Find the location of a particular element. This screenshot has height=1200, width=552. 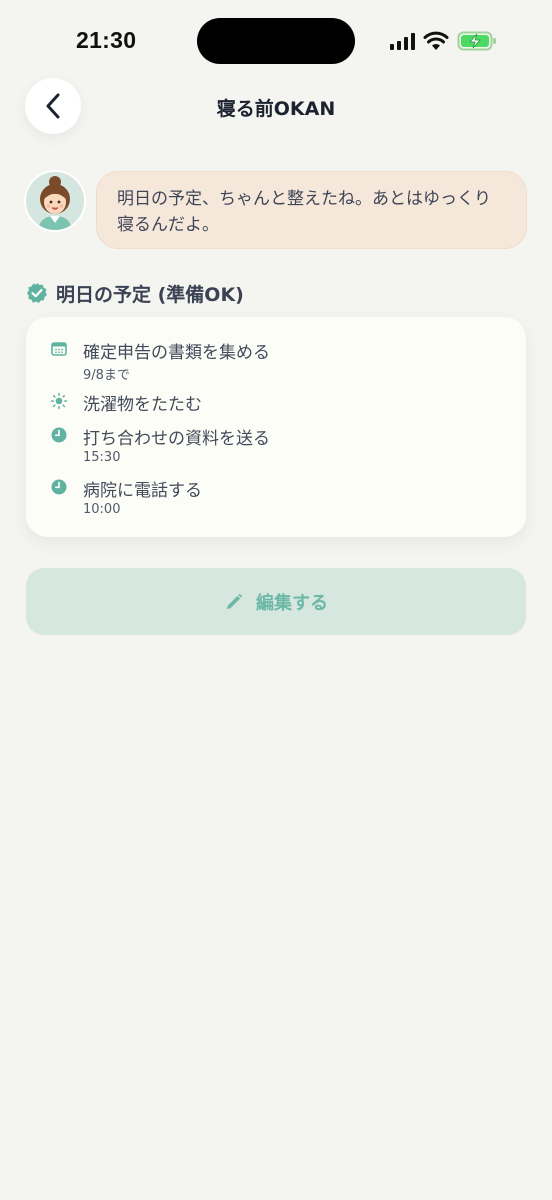

message-bubble: 明日の予定、ちゃんと整えたね。あとはゆっくり寝るんだよ。 is located at coordinates (311, 210).